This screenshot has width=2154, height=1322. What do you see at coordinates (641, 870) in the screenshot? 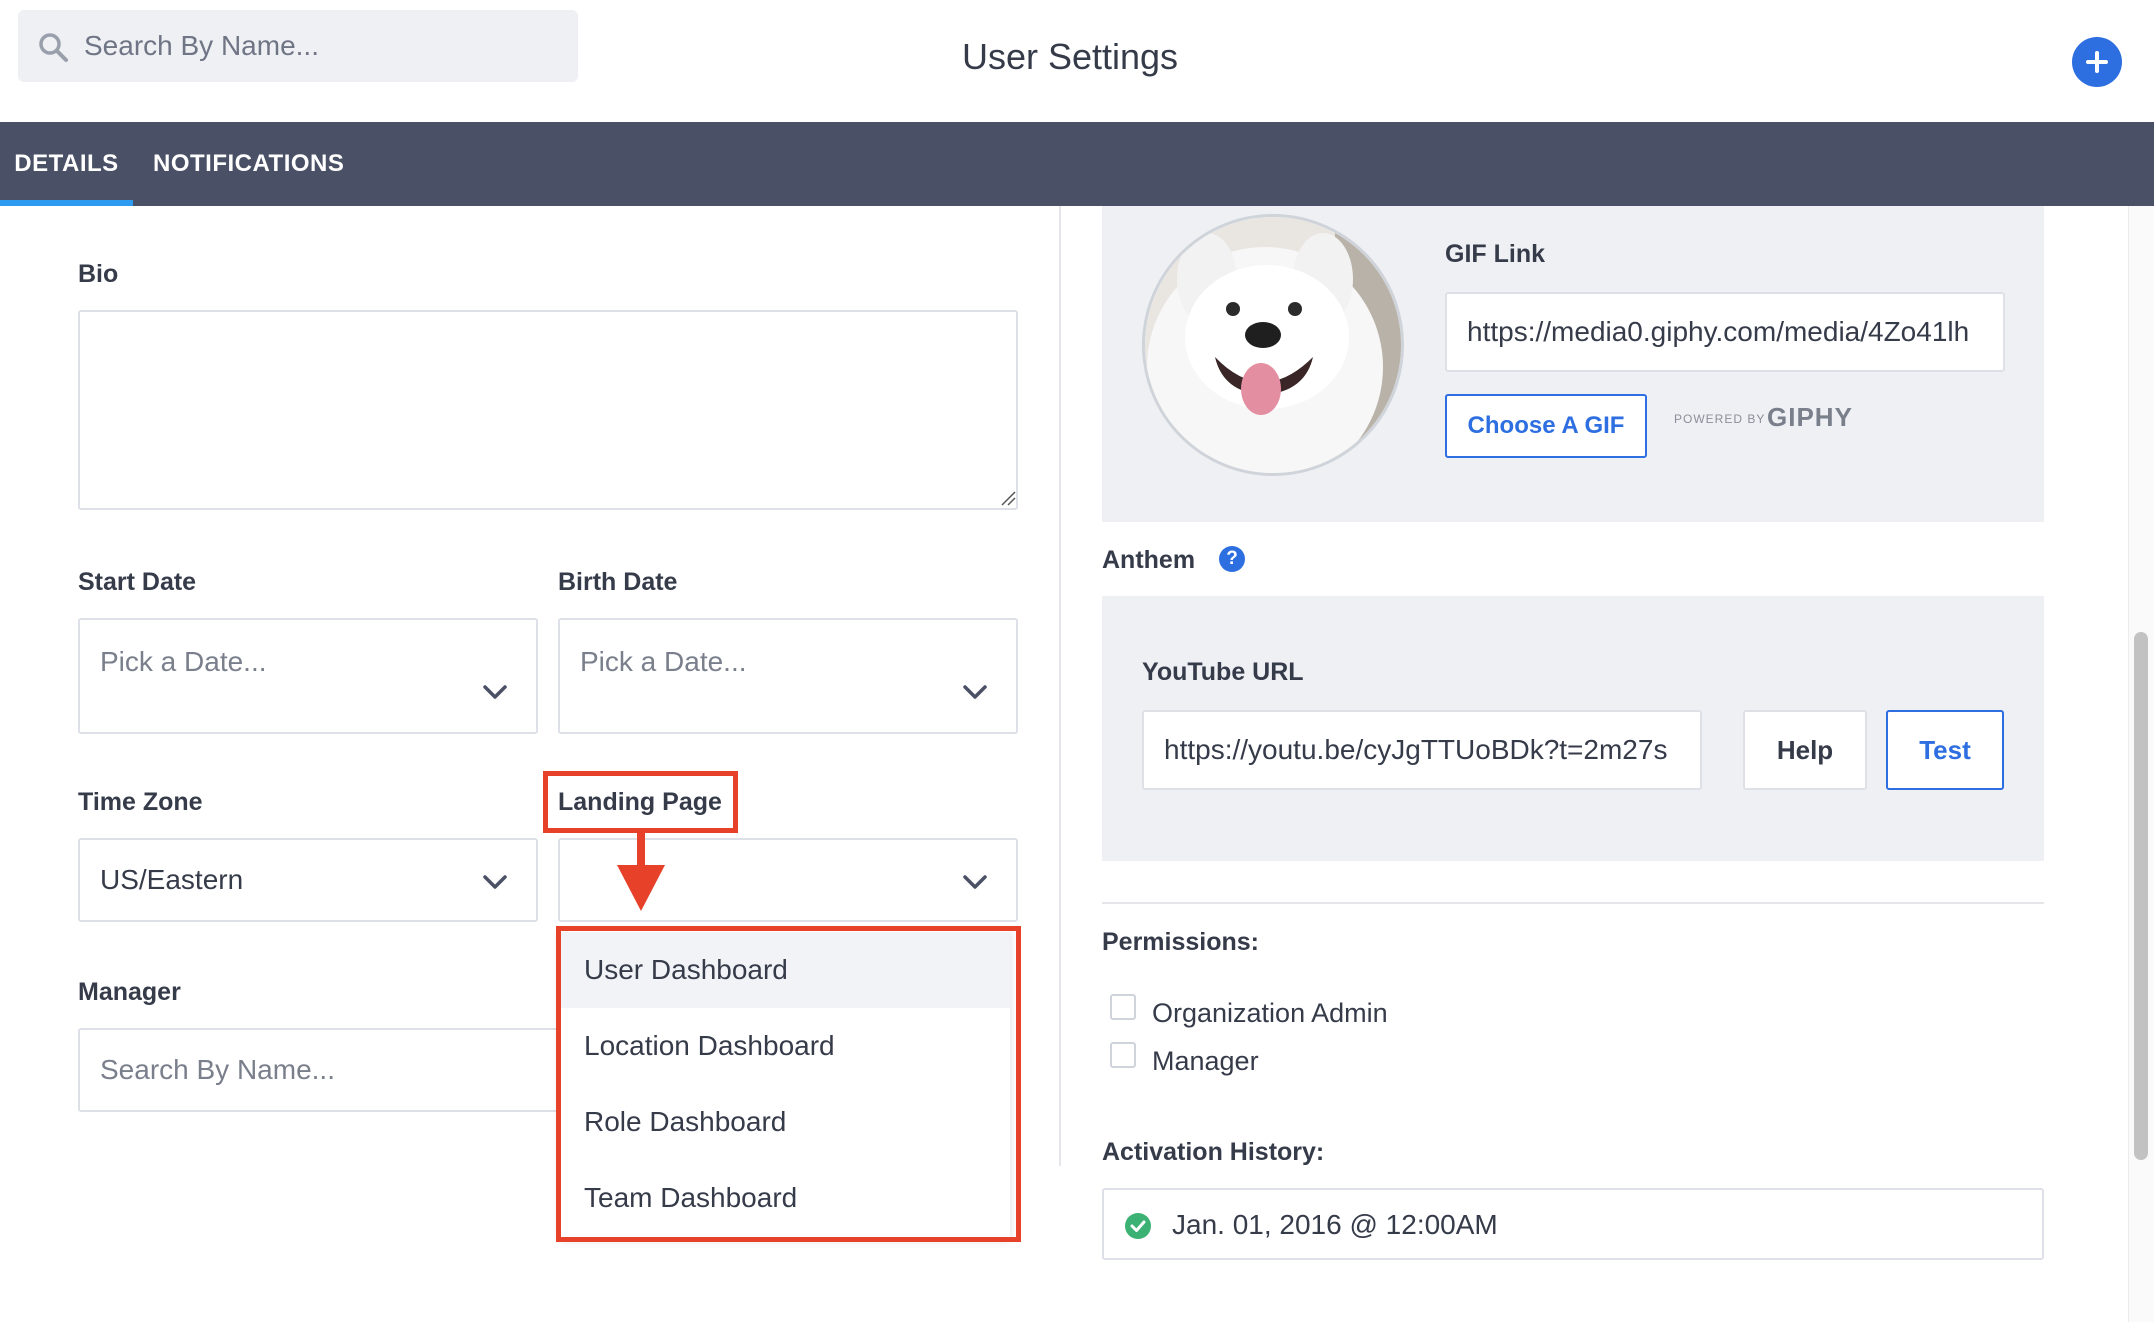
I see `annotation-arrow-icon` at bounding box center [641, 870].